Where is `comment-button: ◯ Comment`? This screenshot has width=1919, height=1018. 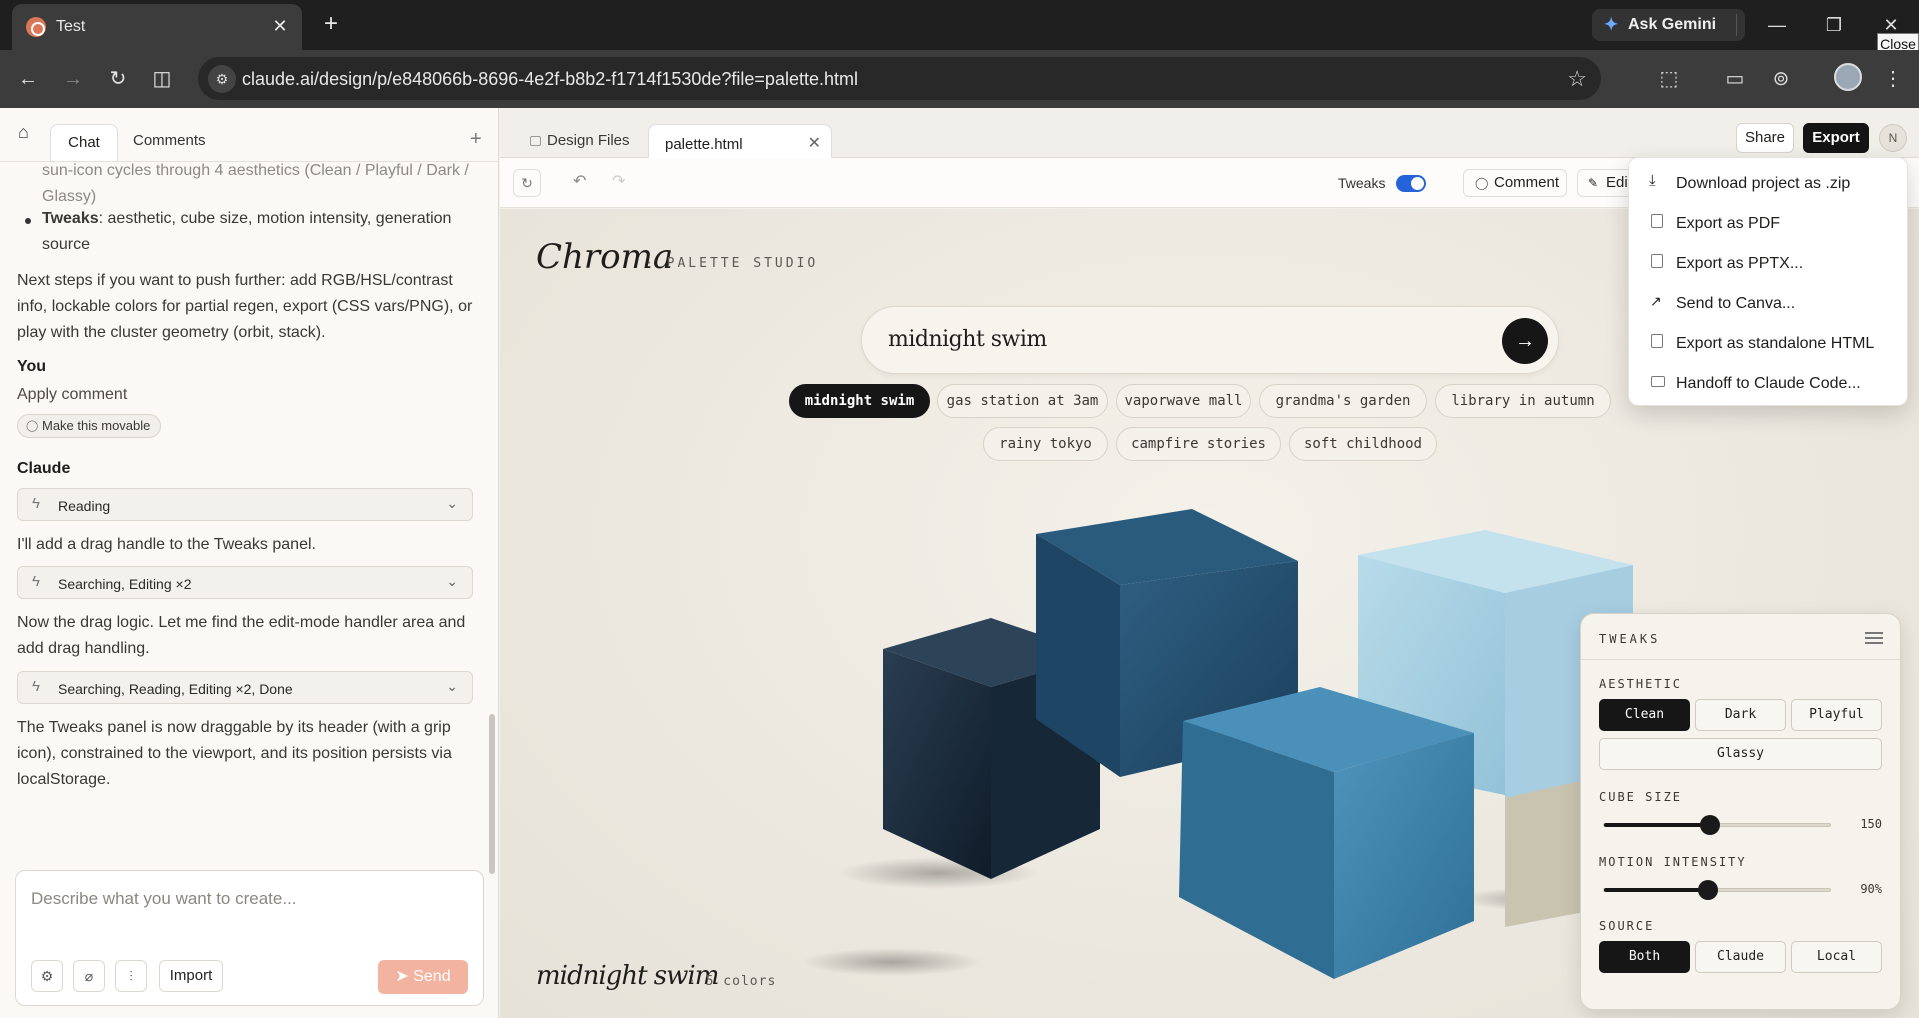
comment-button: ◯ Comment is located at coordinates (1515, 183).